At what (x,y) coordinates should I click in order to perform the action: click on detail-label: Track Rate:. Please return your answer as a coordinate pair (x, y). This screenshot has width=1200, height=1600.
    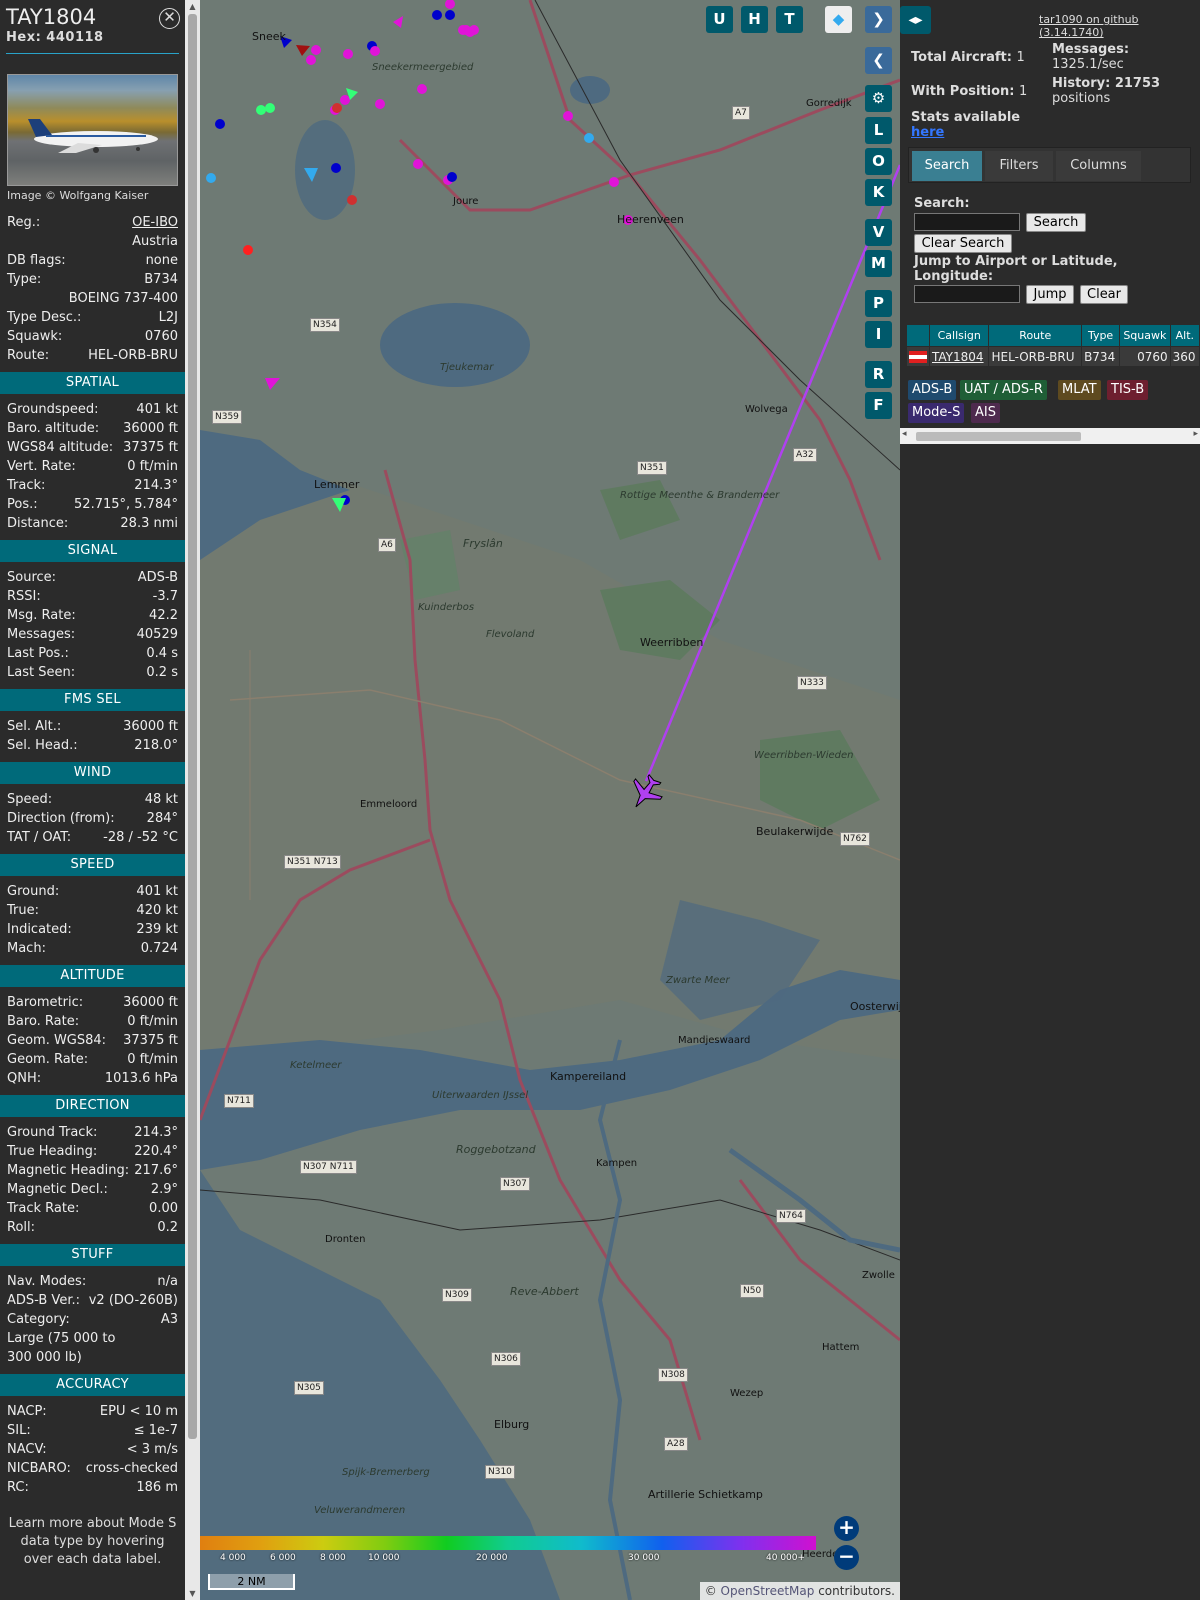
    Looking at the image, I should click on (43, 1208).